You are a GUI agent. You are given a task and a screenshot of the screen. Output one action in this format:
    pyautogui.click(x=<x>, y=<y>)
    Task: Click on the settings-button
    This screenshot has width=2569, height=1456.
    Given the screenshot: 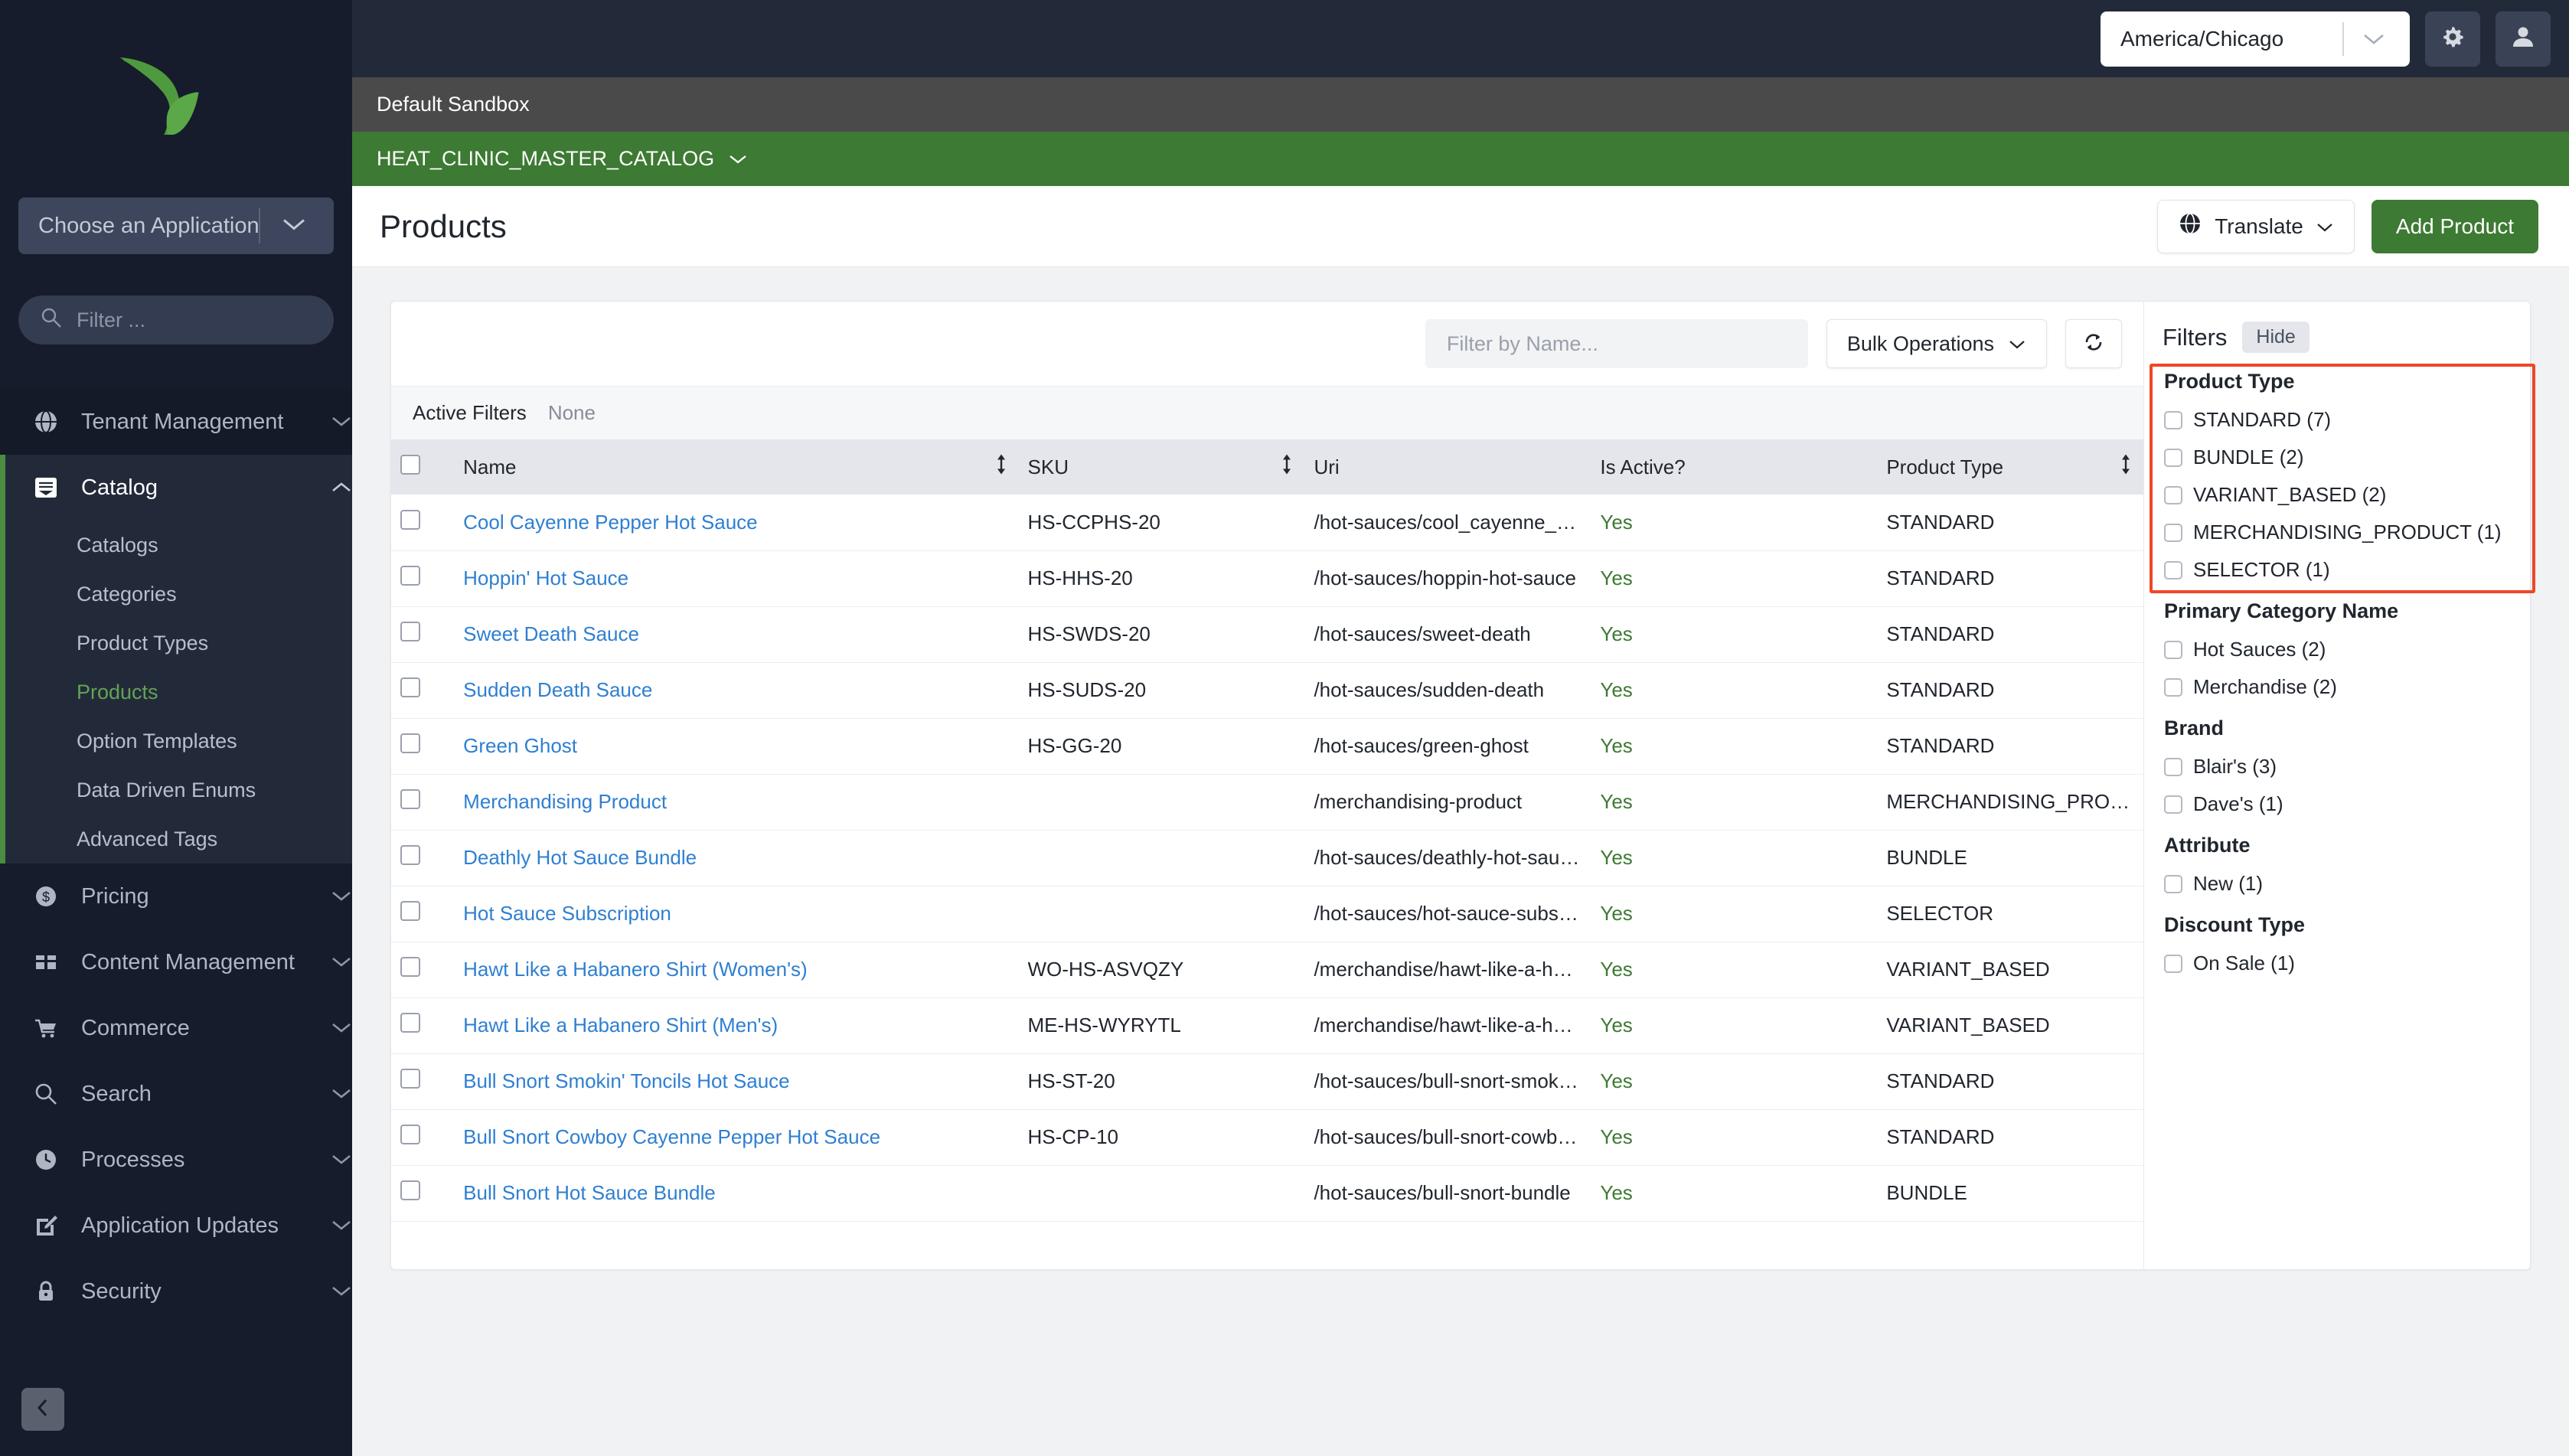 What is the action you would take?
    pyautogui.click(x=2452, y=39)
    